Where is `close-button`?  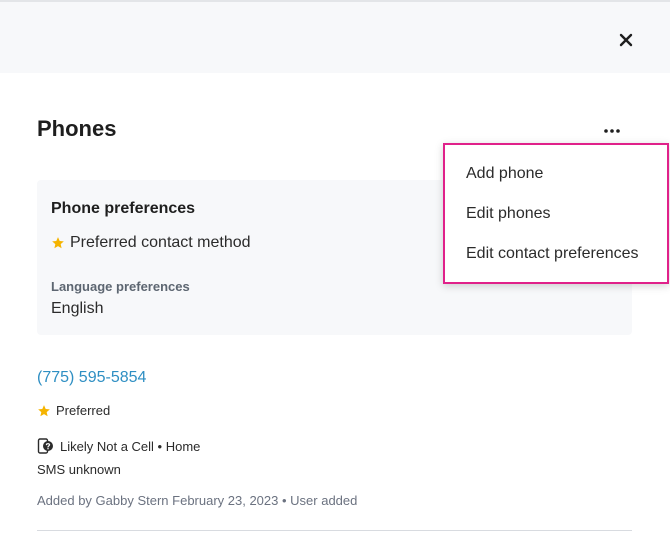 close-button is located at coordinates (626, 40).